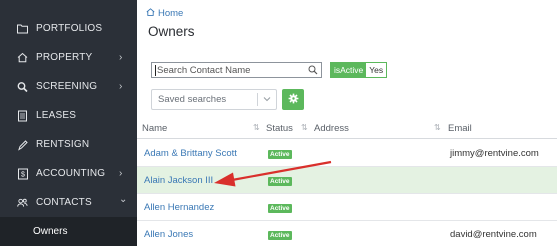 Image resolution: width=557 pixels, height=246 pixels. I want to click on sidebar-item-label: PORTFOLIOS, so click(69, 28).